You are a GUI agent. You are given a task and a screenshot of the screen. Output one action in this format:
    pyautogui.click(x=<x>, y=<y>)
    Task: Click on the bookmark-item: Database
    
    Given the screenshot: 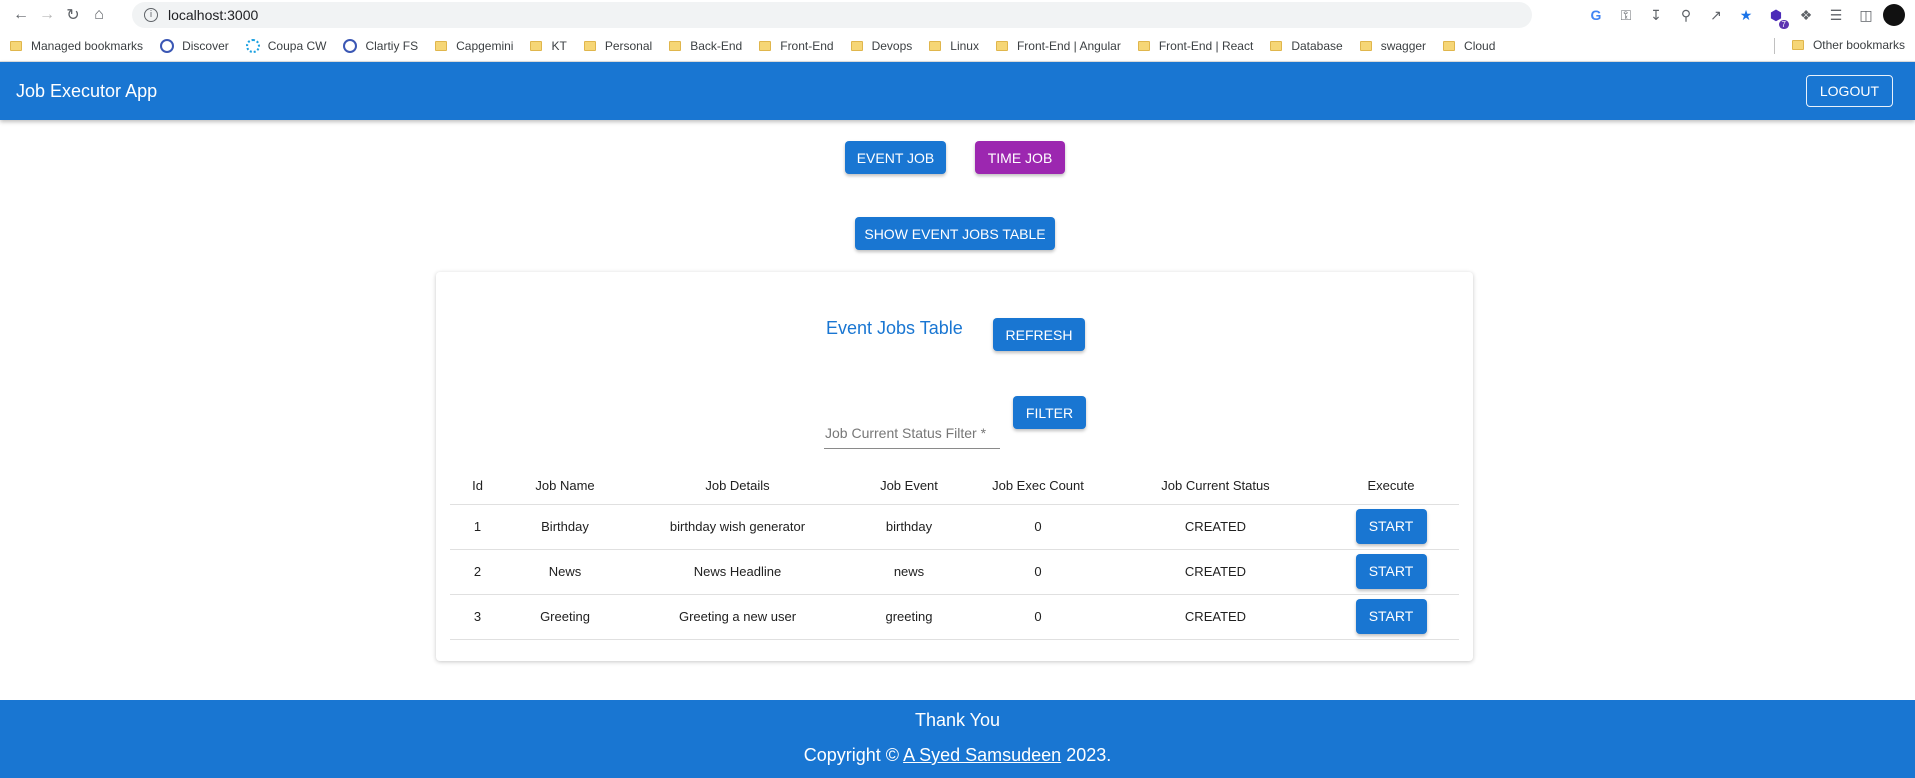 What is the action you would take?
    pyautogui.click(x=1306, y=45)
    